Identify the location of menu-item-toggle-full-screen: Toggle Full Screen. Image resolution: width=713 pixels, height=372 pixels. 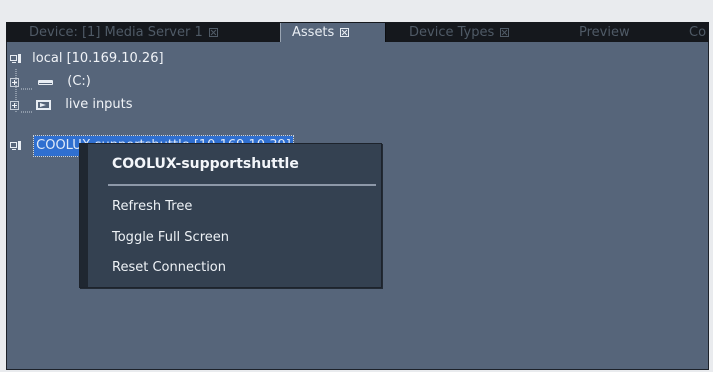
(170, 238).